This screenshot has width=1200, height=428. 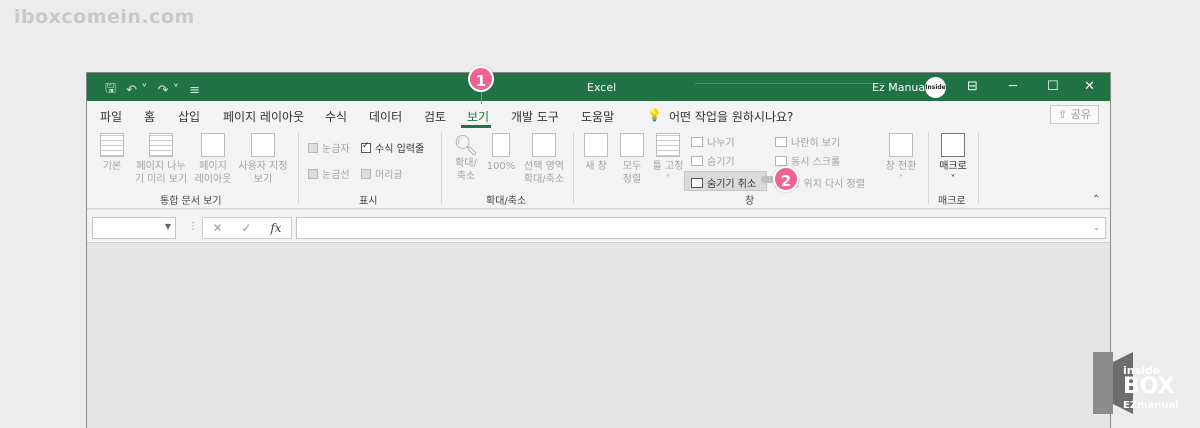 I want to click on arrange-label-1: 모두, so click(x=632, y=166).